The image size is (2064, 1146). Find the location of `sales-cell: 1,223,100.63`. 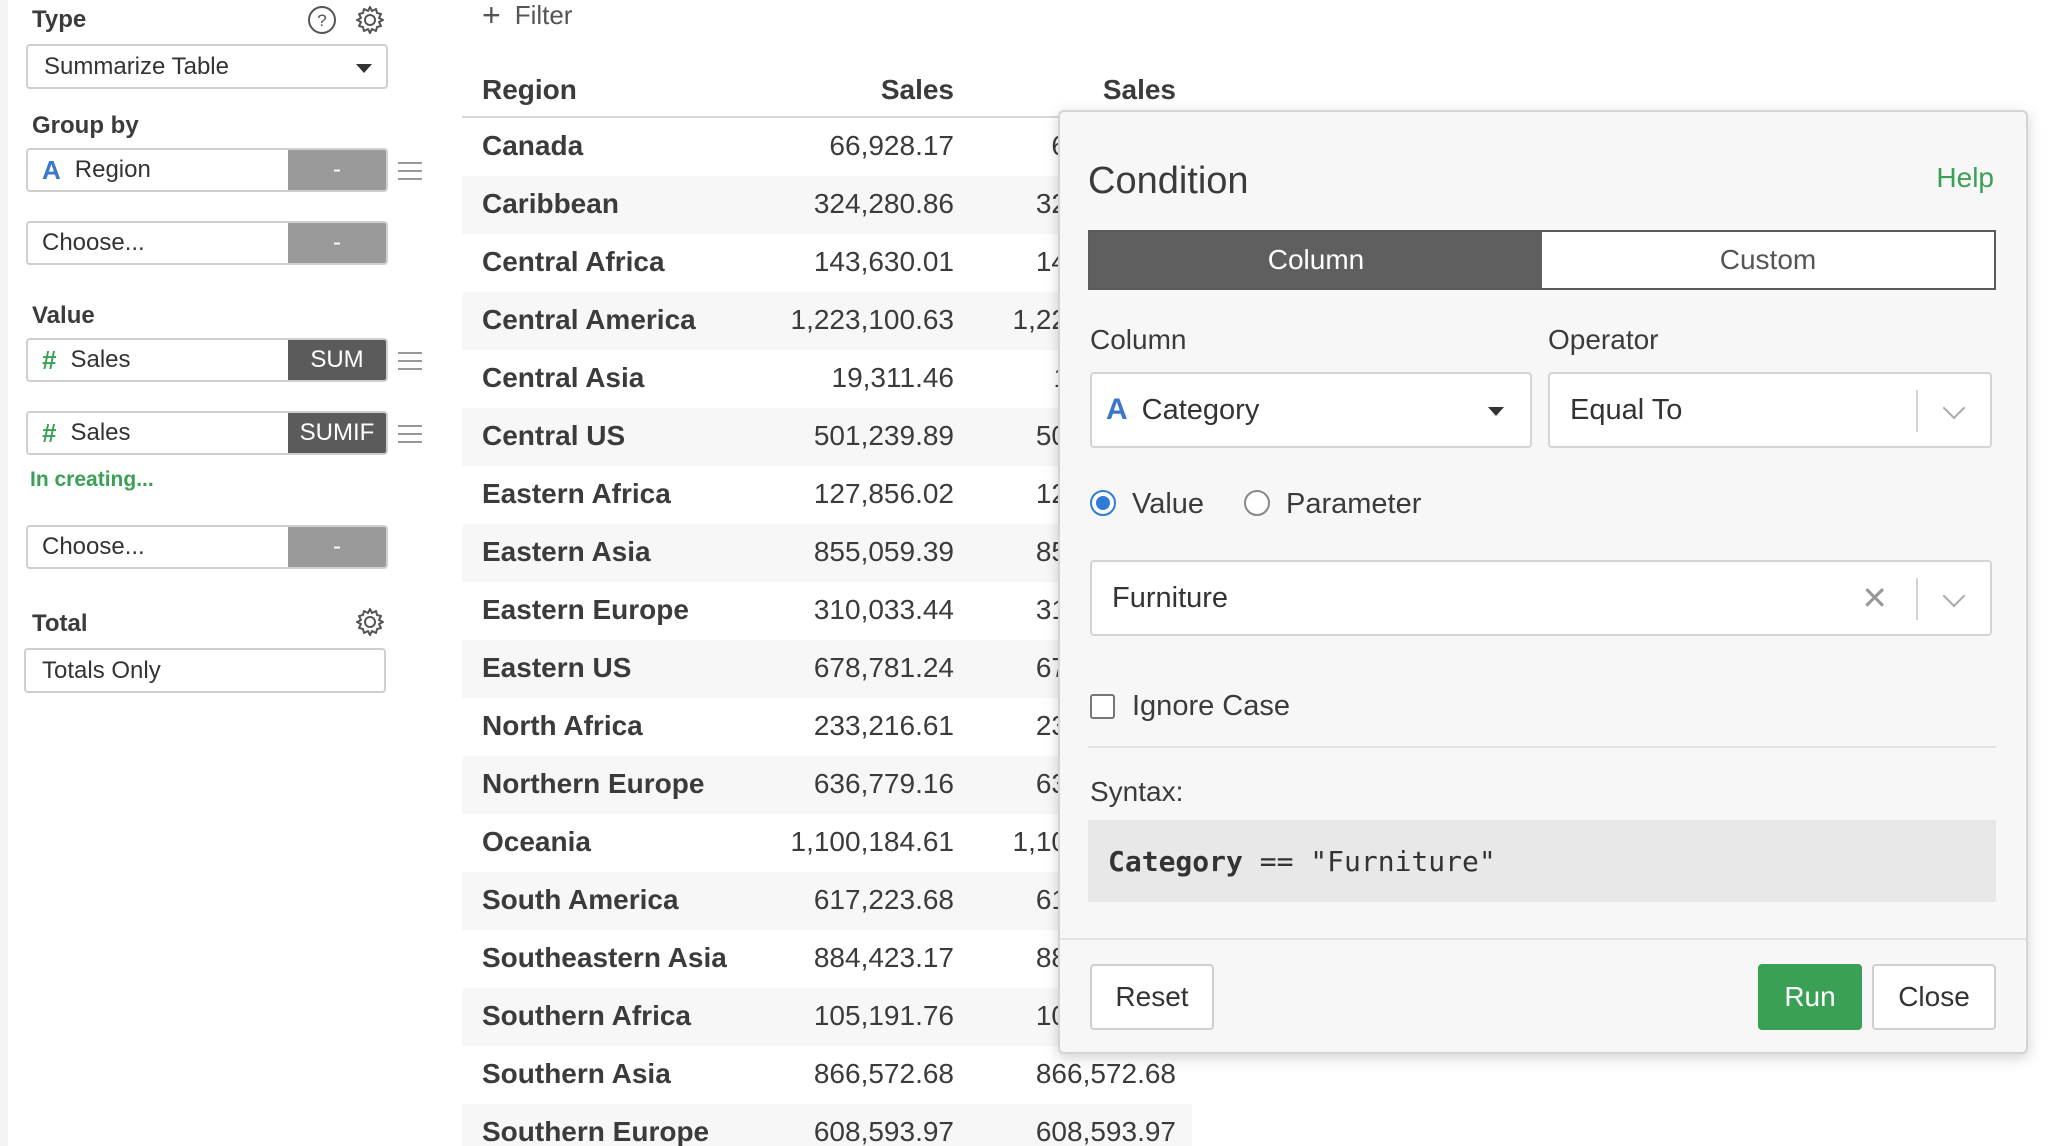

sales-cell: 1,223,100.63 is located at coordinates (872, 319).